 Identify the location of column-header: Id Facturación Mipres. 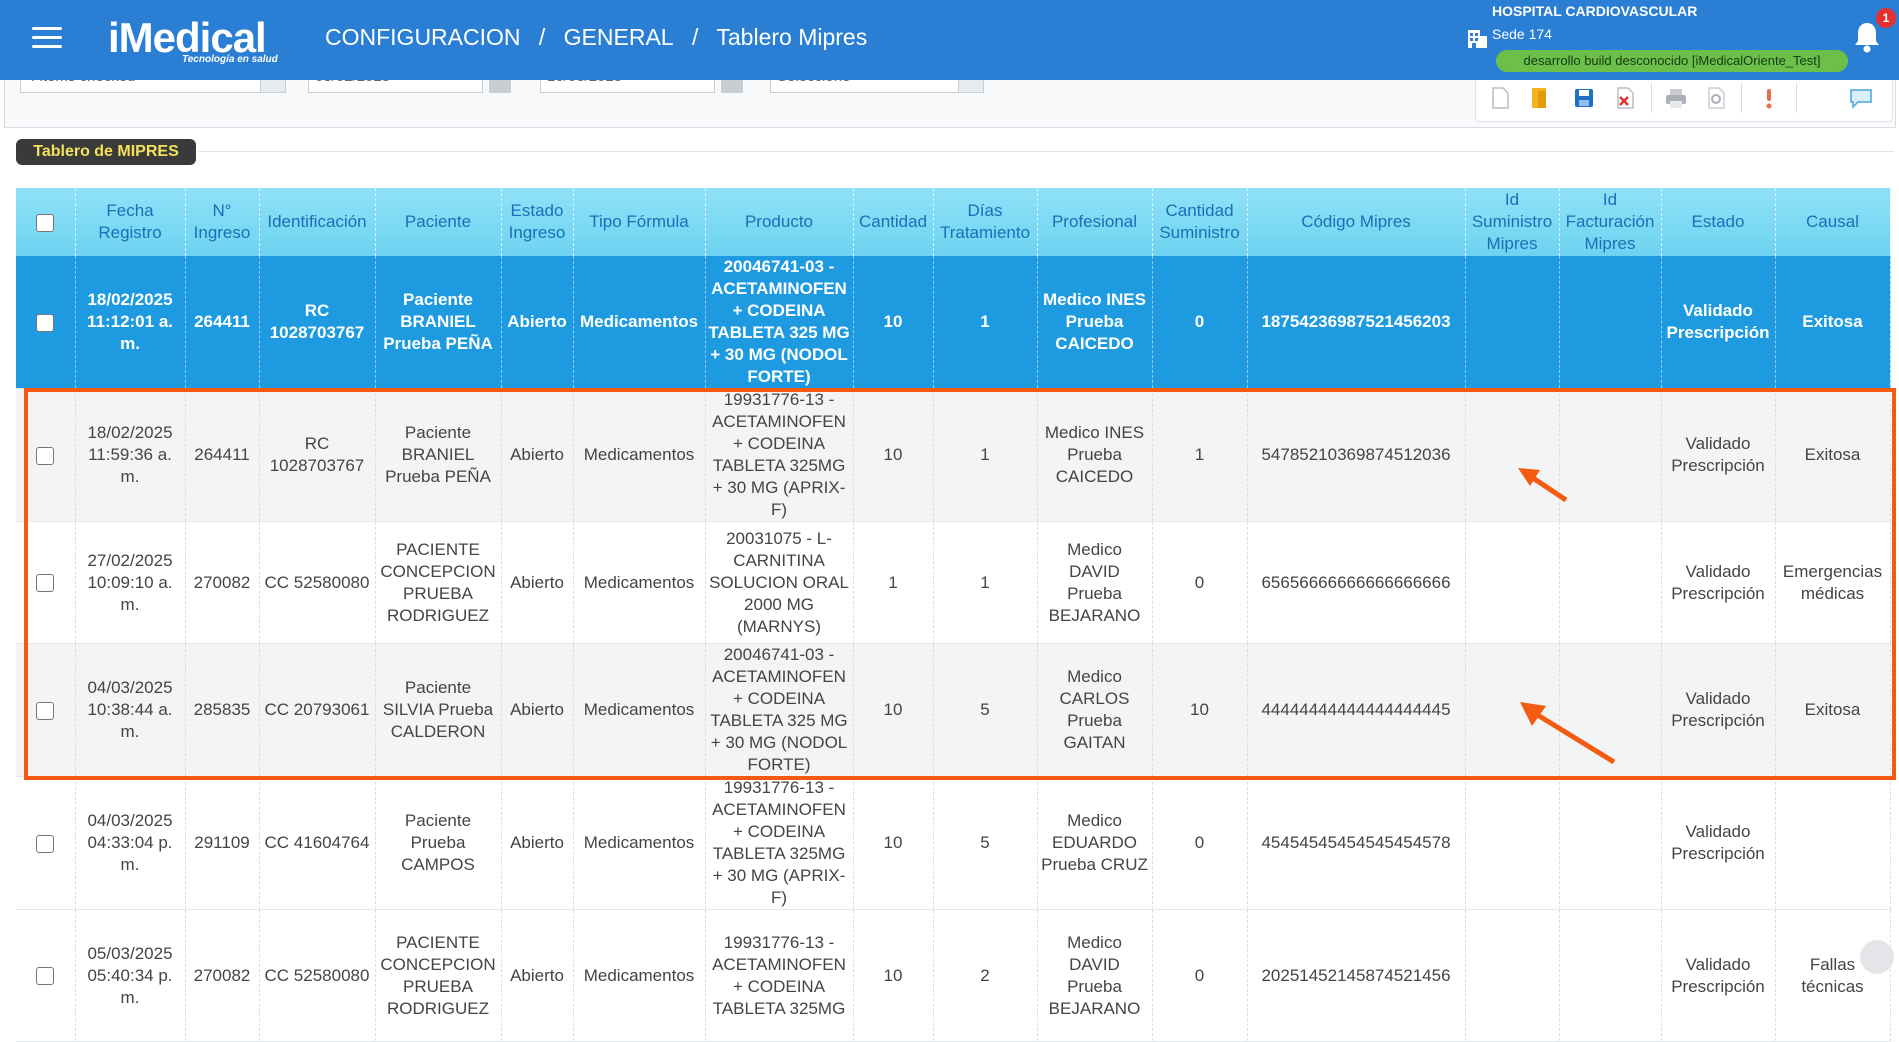
(1610, 222).